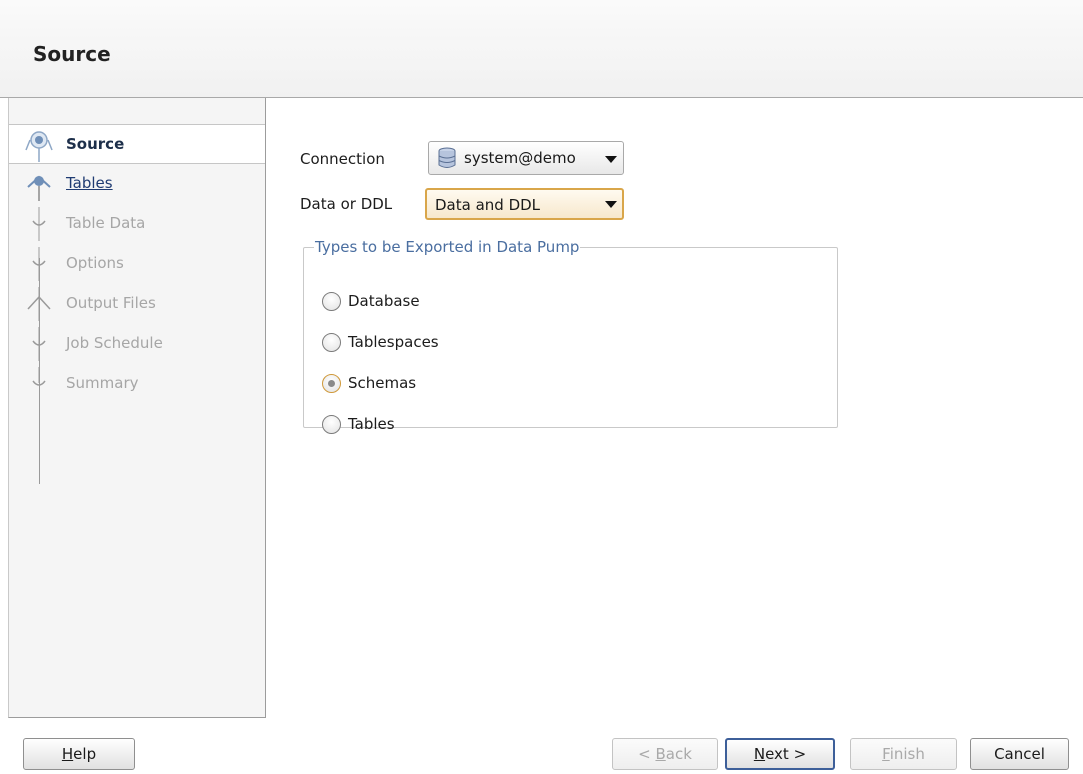 The image size is (1083, 774). What do you see at coordinates (67, 754) in the screenshot?
I see `help-mnemonic: H` at bounding box center [67, 754].